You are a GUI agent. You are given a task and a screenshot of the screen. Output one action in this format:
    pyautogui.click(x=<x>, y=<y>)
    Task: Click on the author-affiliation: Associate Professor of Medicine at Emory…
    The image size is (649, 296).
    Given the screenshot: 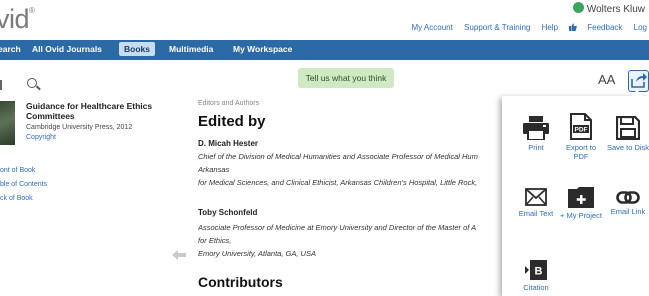 What is the action you would take?
    pyautogui.click(x=337, y=227)
    